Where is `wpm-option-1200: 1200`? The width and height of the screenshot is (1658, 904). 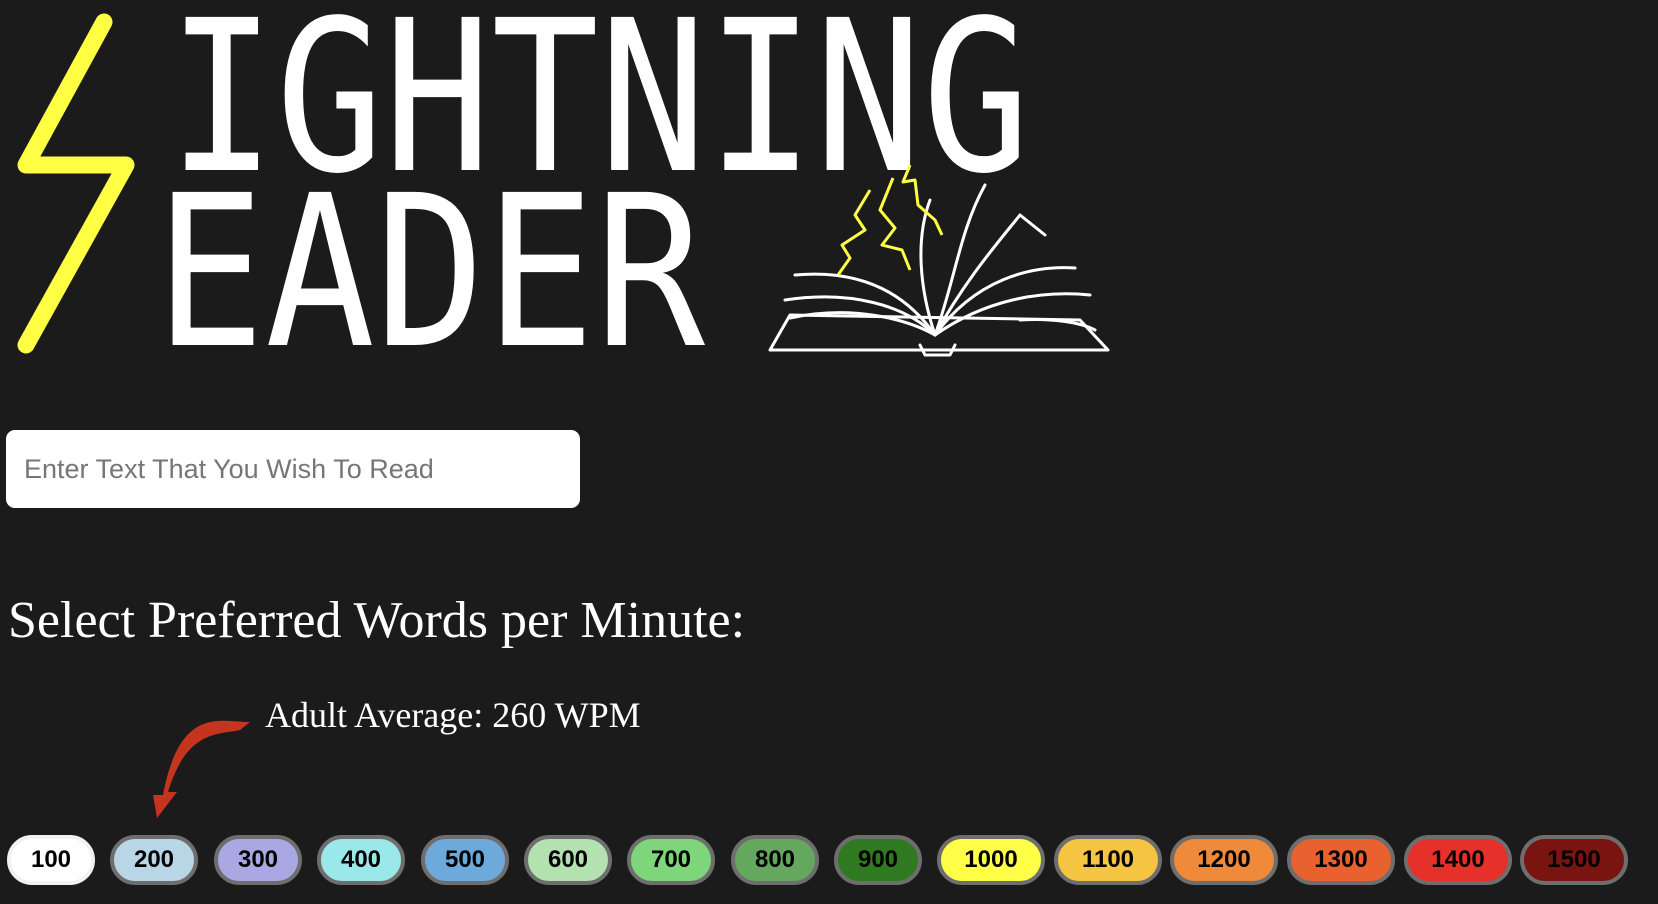 wpm-option-1200: 1200 is located at coordinates (1224, 860).